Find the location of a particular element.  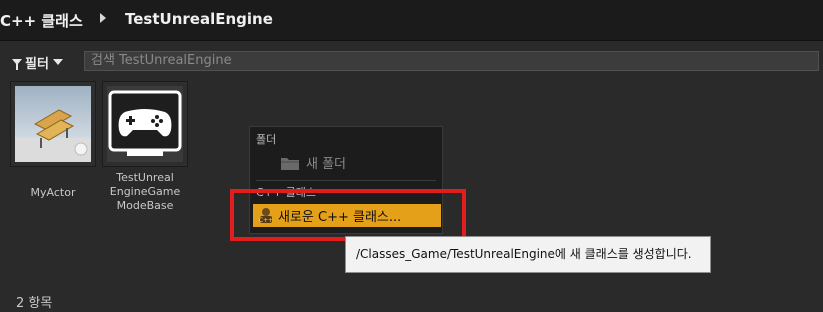

asset-tile-myactor is located at coordinates (53, 124).